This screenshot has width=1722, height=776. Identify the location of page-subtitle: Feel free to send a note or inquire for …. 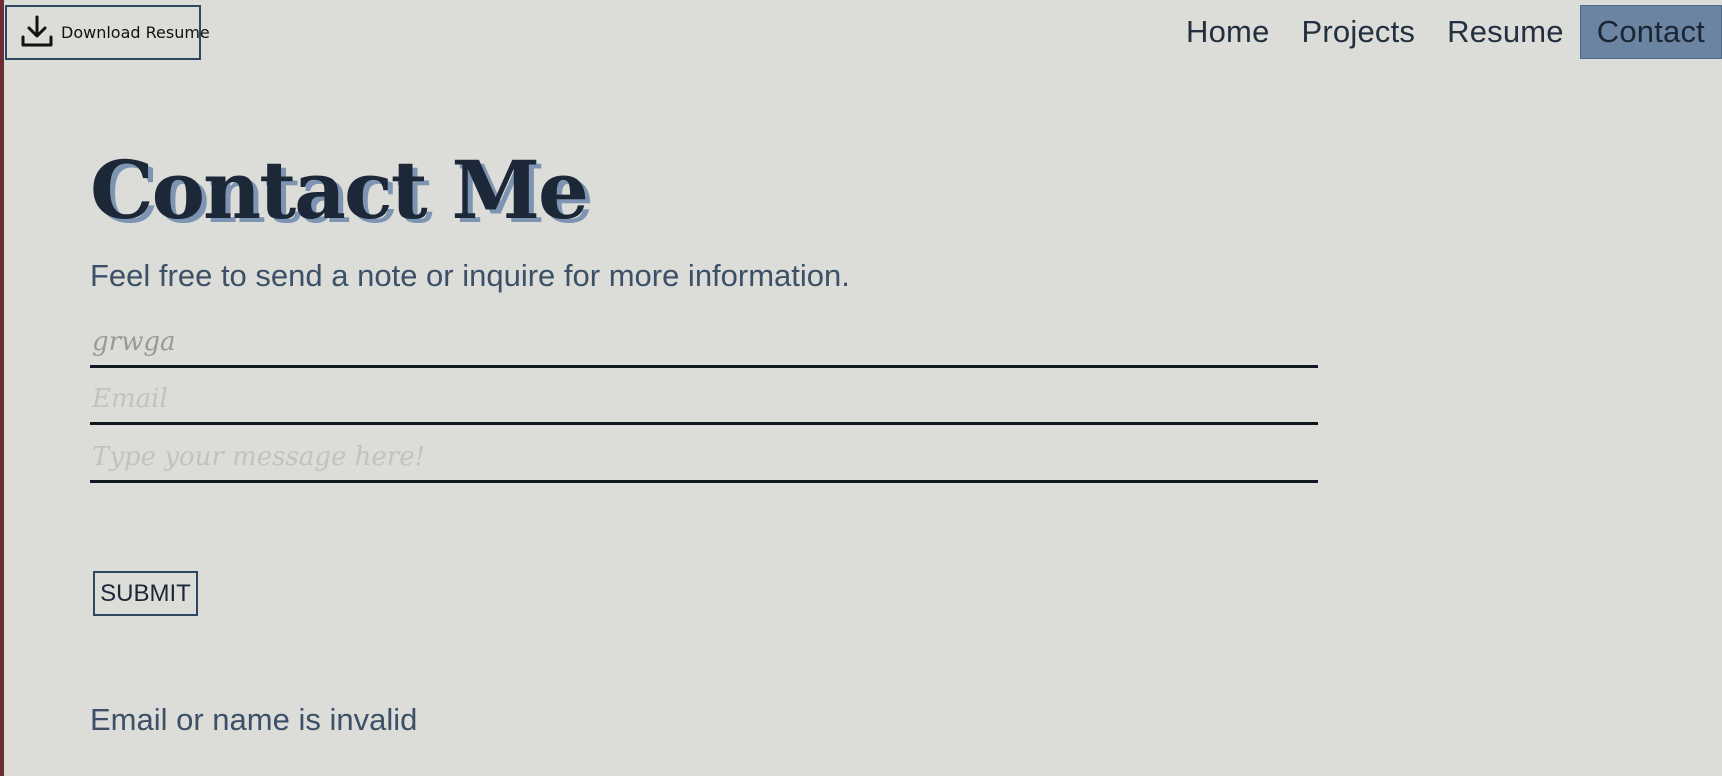
(470, 275).